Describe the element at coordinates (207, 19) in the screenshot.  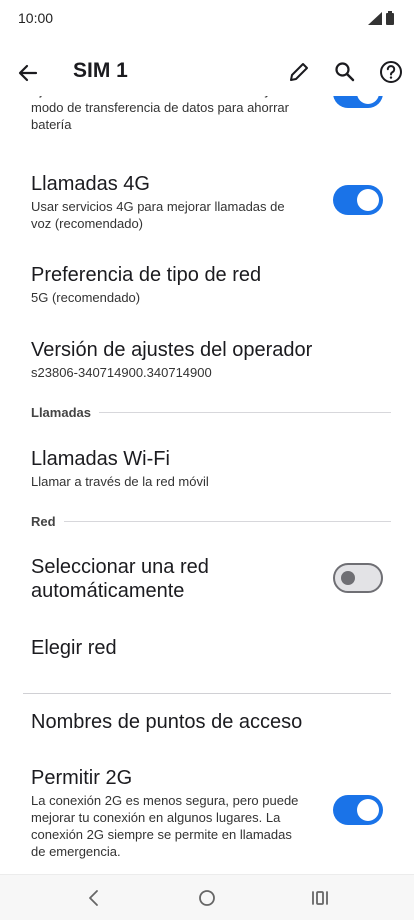
I see `status-bar: 10:00` at that location.